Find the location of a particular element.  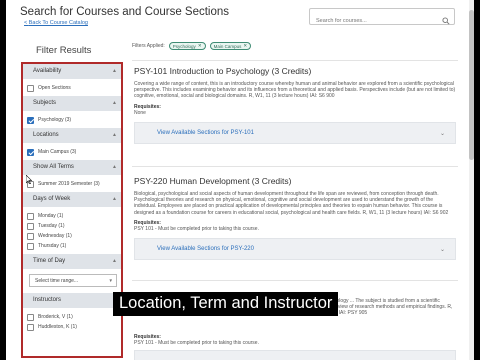

chevron-down-icon: ▼ is located at coordinates (110, 280).